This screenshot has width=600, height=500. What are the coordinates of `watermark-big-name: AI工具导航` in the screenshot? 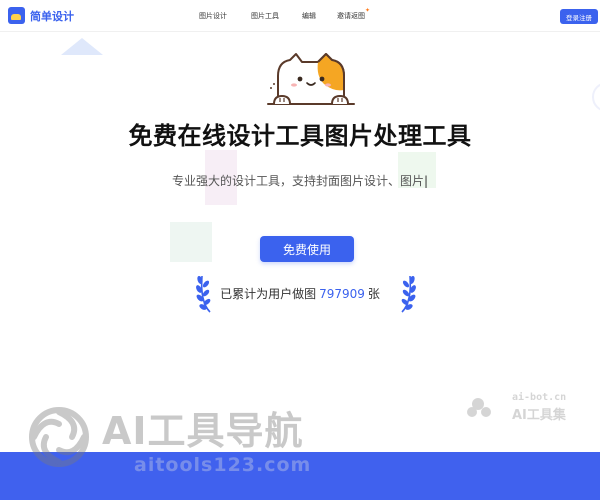 It's located at (203, 431).